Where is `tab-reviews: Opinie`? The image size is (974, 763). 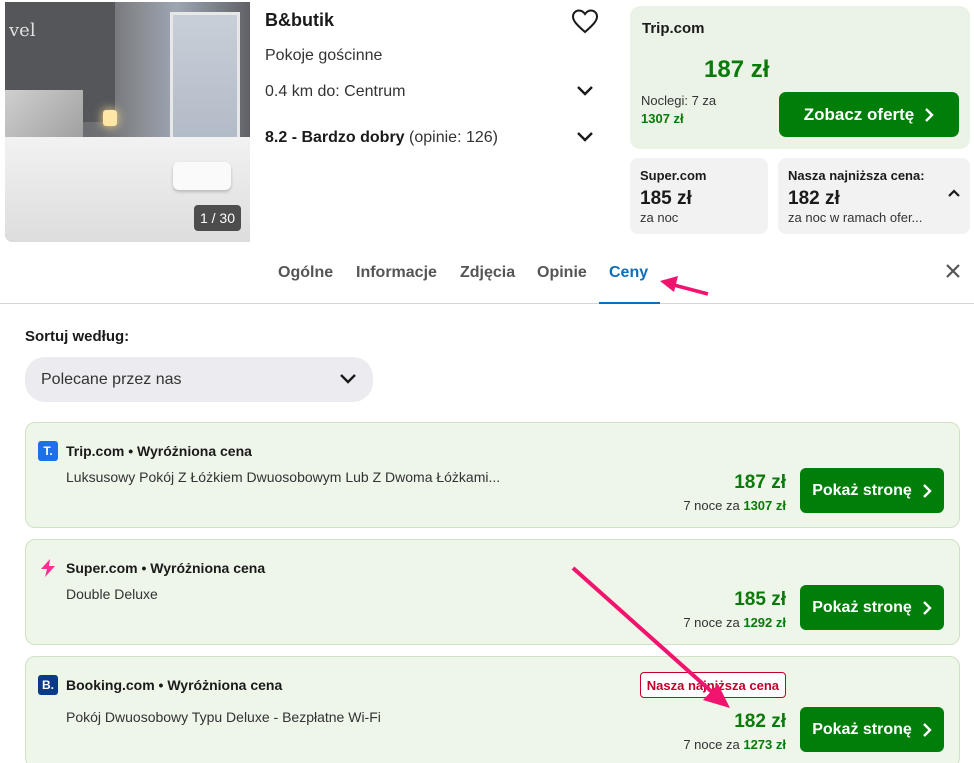
tab-reviews: Opinie is located at coordinates (562, 273).